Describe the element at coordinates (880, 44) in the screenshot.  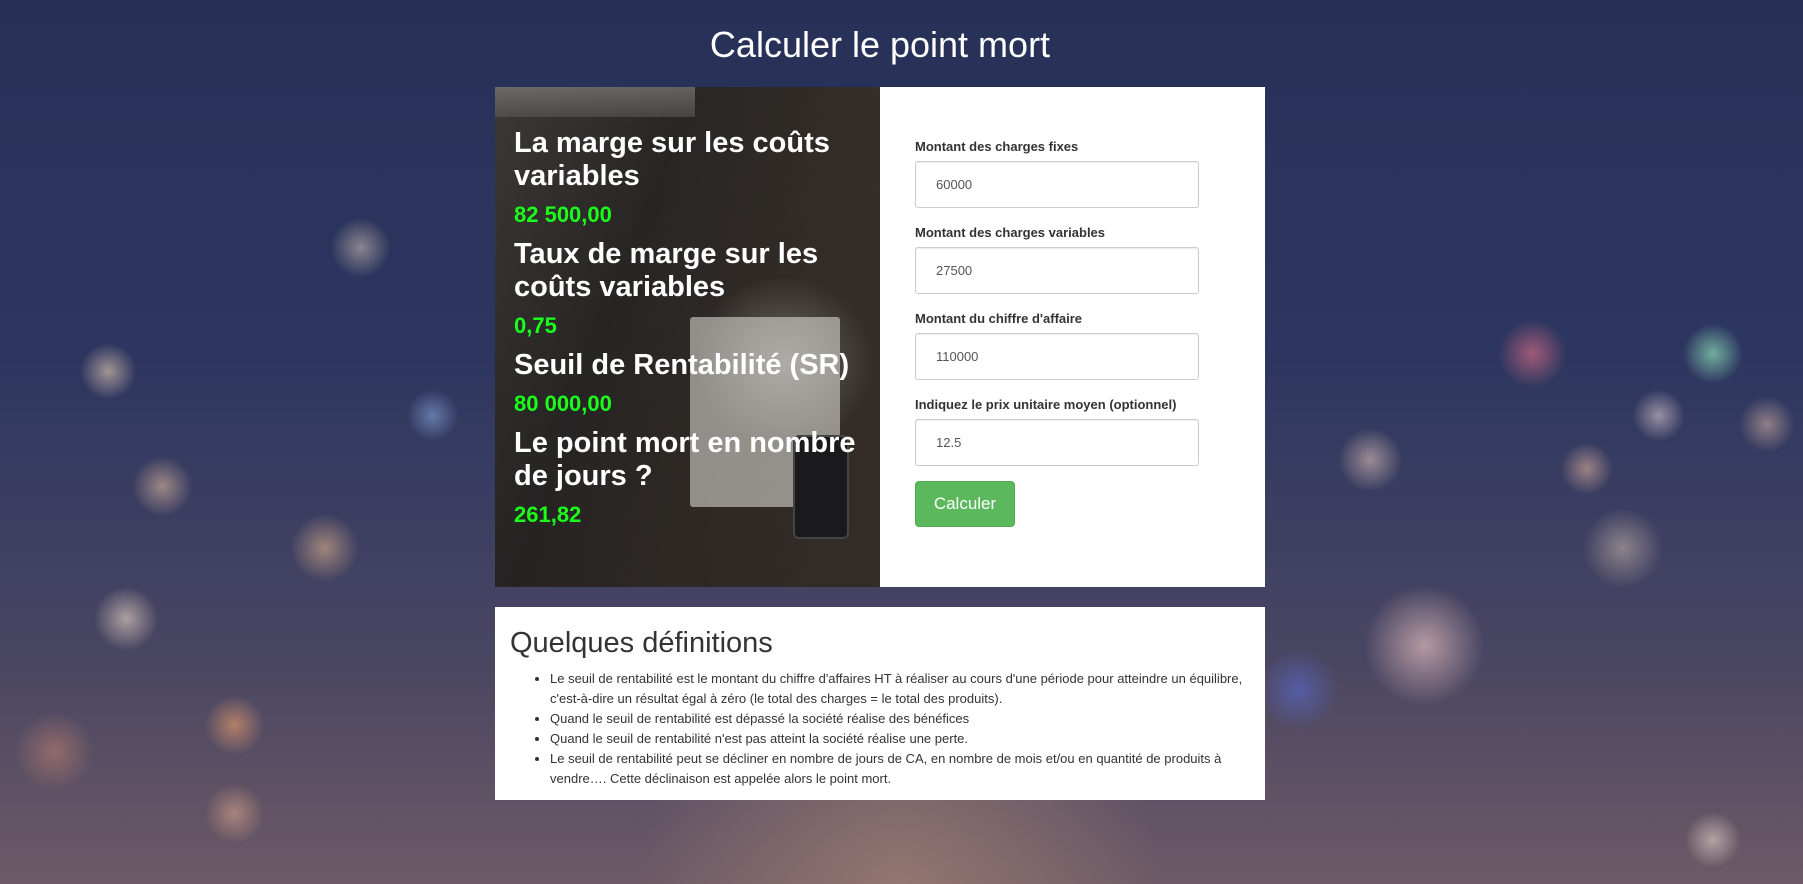
I see `page-title: Calculer le point mort` at that location.